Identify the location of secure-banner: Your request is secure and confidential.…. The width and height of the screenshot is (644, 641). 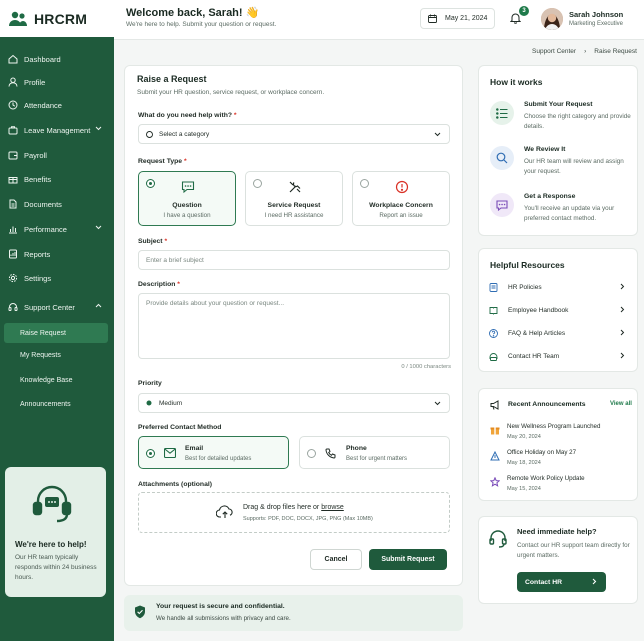
(293, 613).